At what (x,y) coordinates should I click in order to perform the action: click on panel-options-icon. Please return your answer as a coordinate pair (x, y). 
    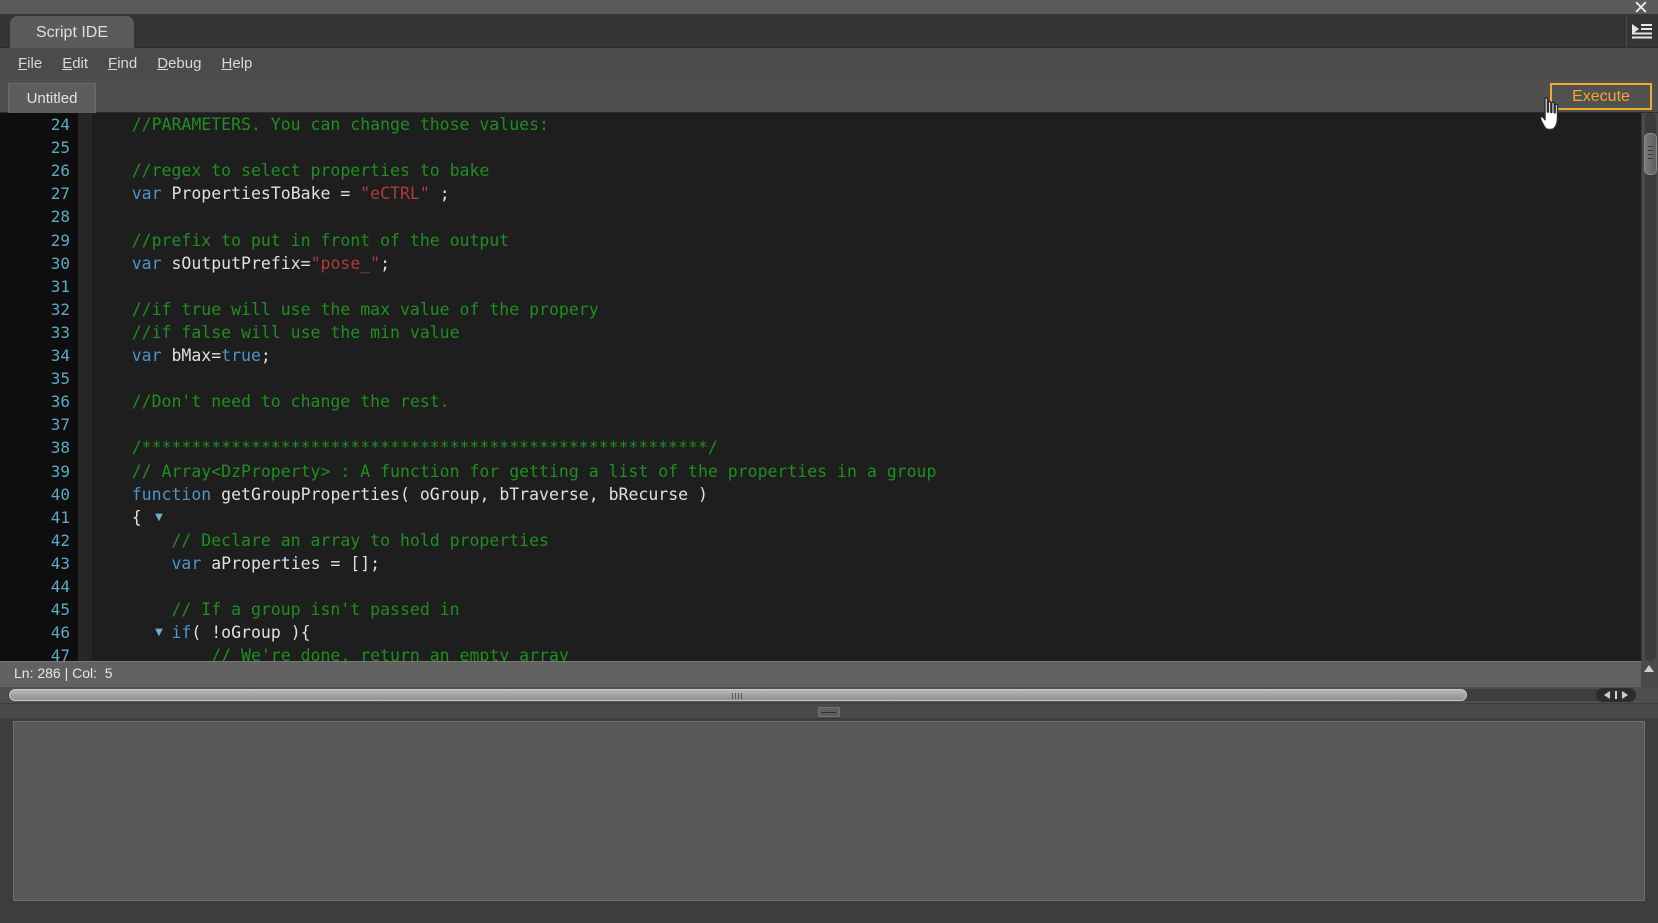
    Looking at the image, I should click on (1641, 32).